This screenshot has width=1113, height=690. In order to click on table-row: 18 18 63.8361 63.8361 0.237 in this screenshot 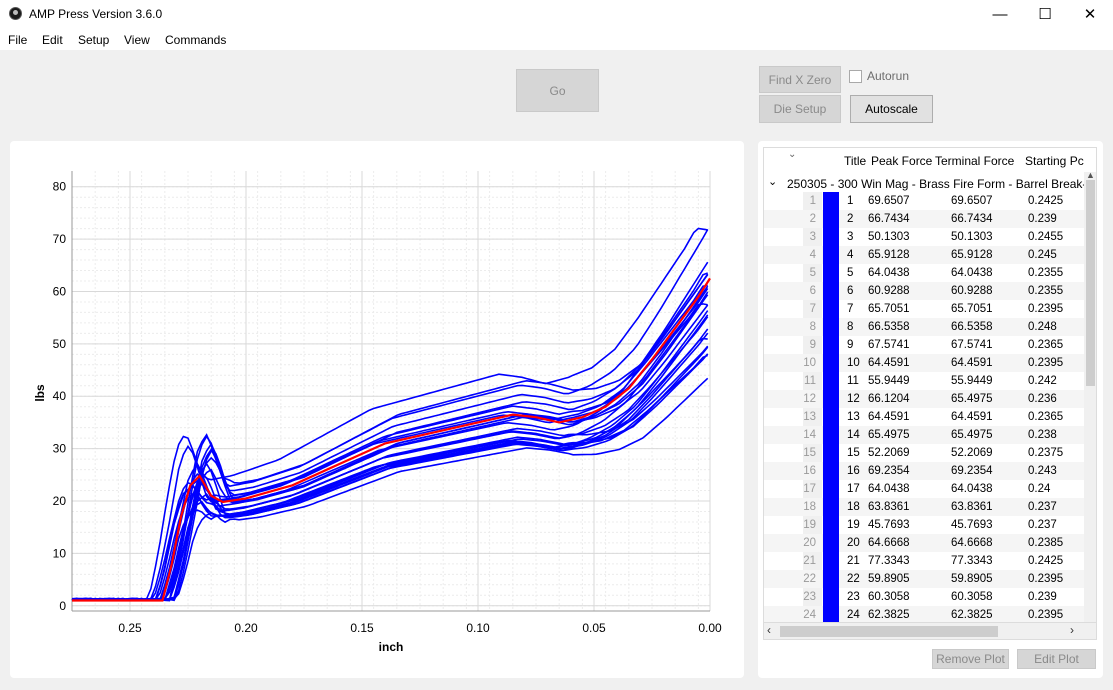, I will do `click(924, 507)`.